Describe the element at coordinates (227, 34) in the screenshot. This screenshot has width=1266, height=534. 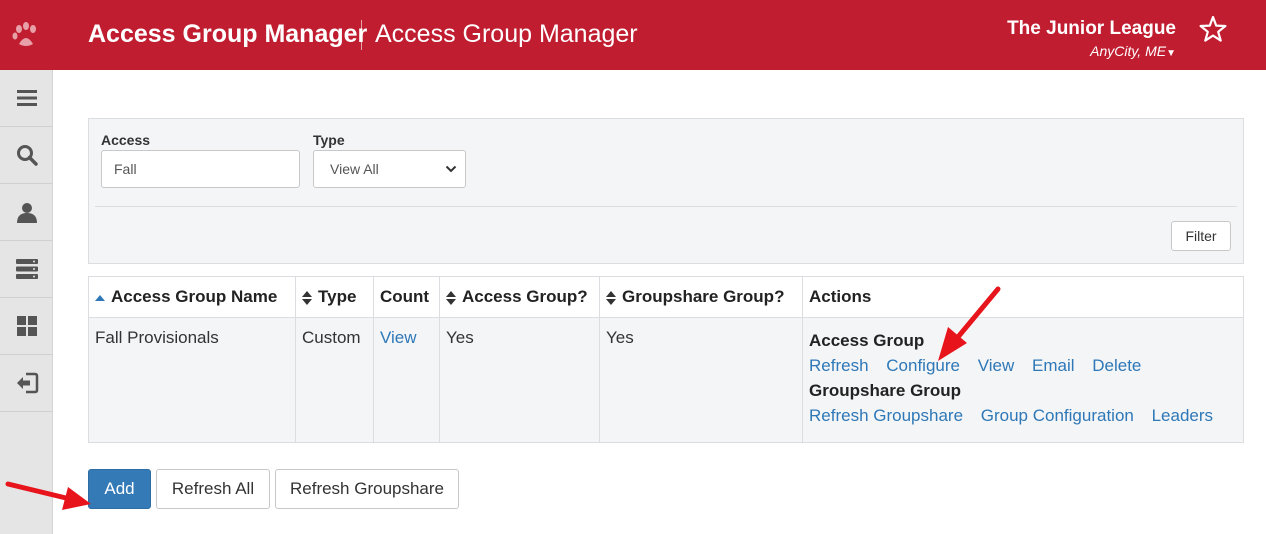
I see `app-title: Access Group Manager` at that location.